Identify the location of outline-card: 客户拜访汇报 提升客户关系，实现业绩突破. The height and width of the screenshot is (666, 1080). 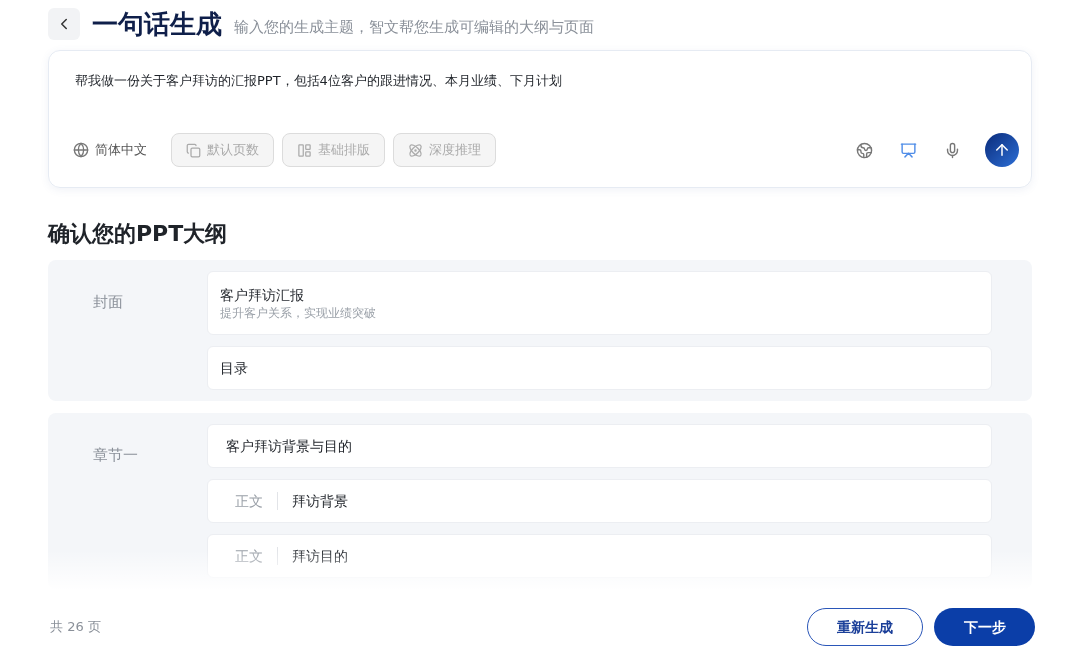
(599, 303).